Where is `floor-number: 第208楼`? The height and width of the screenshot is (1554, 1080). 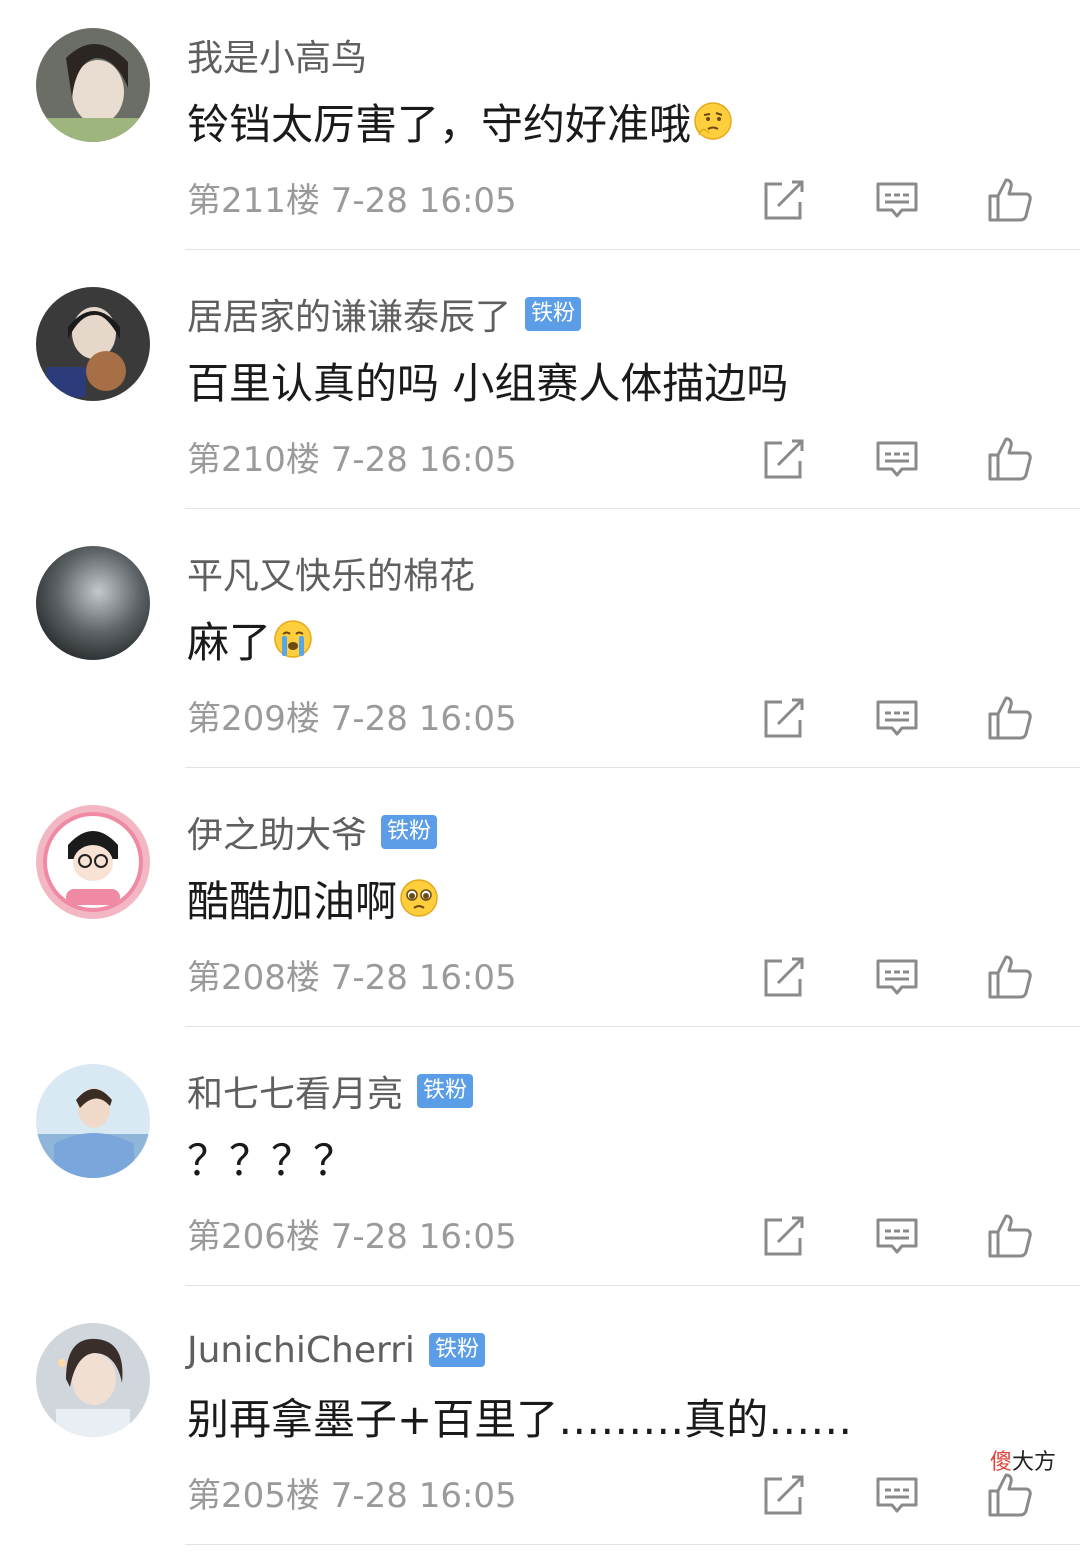 floor-number: 第208楼 is located at coordinates (253, 978).